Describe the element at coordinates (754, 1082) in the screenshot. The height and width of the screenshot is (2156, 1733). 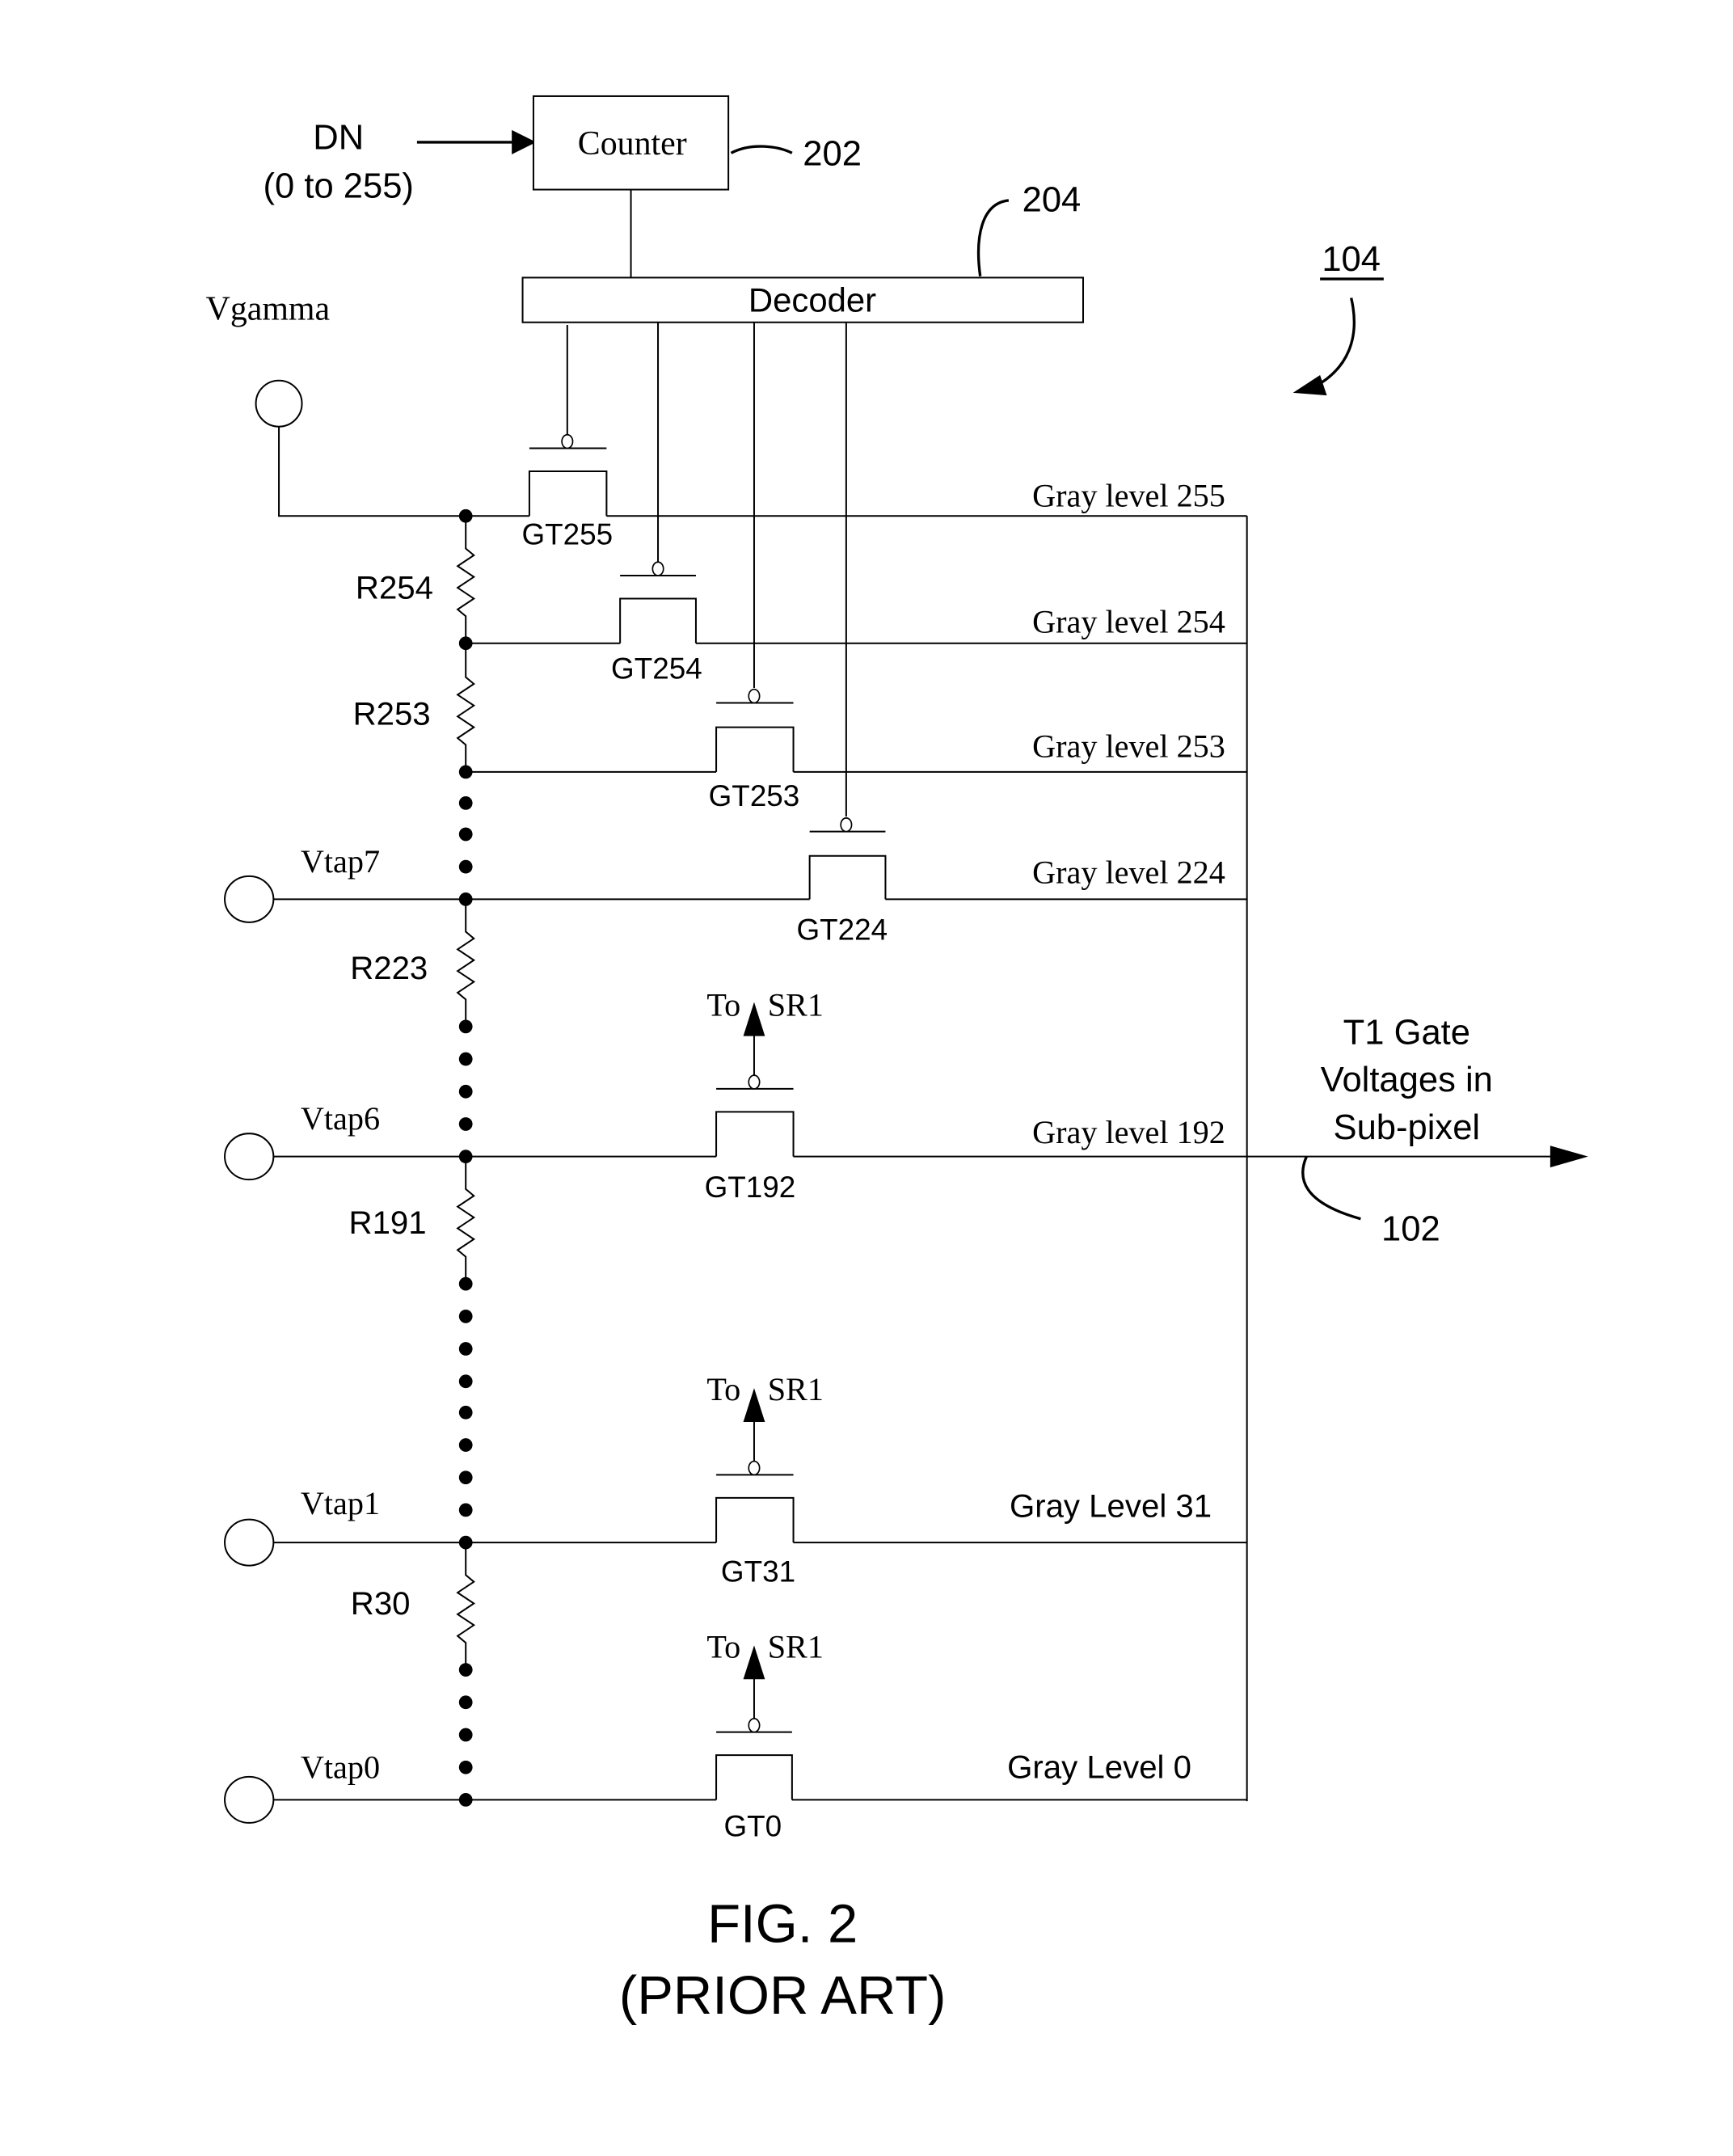
I see `transistor-gt192-bubble-icon` at that location.